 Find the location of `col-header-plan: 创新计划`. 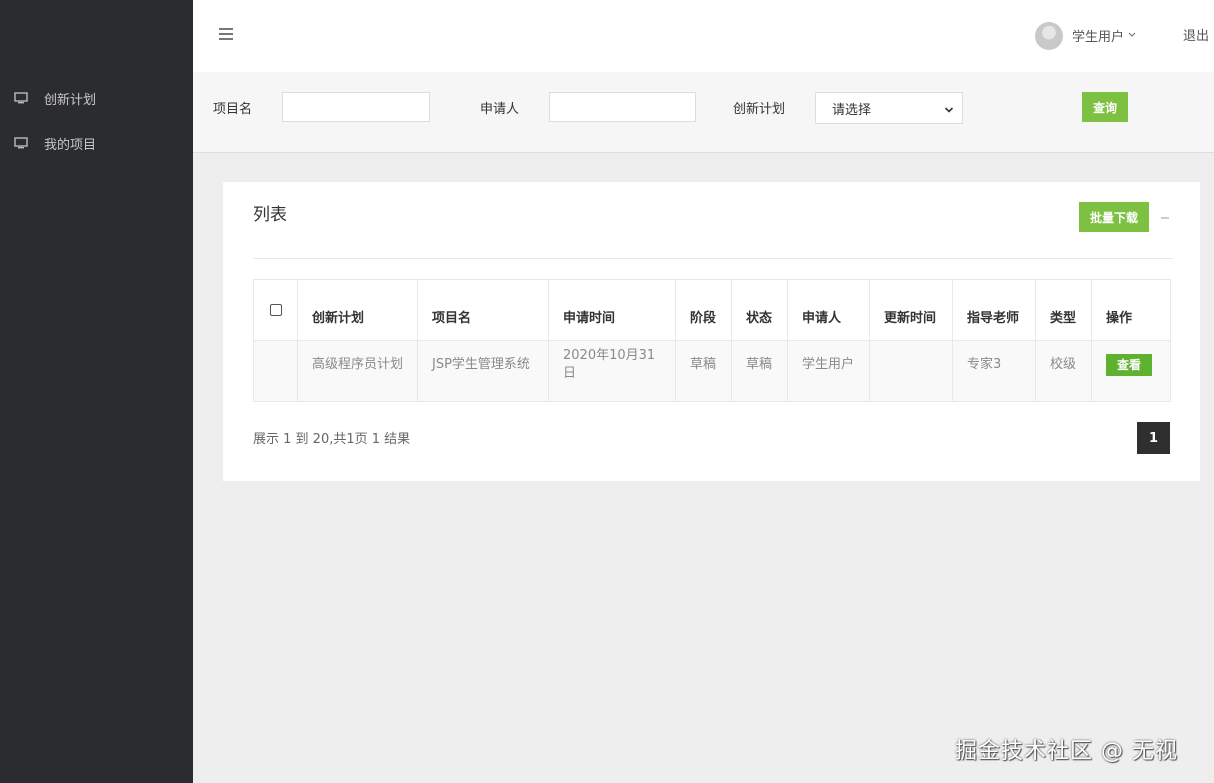

col-header-plan: 创新计划 is located at coordinates (357, 310).